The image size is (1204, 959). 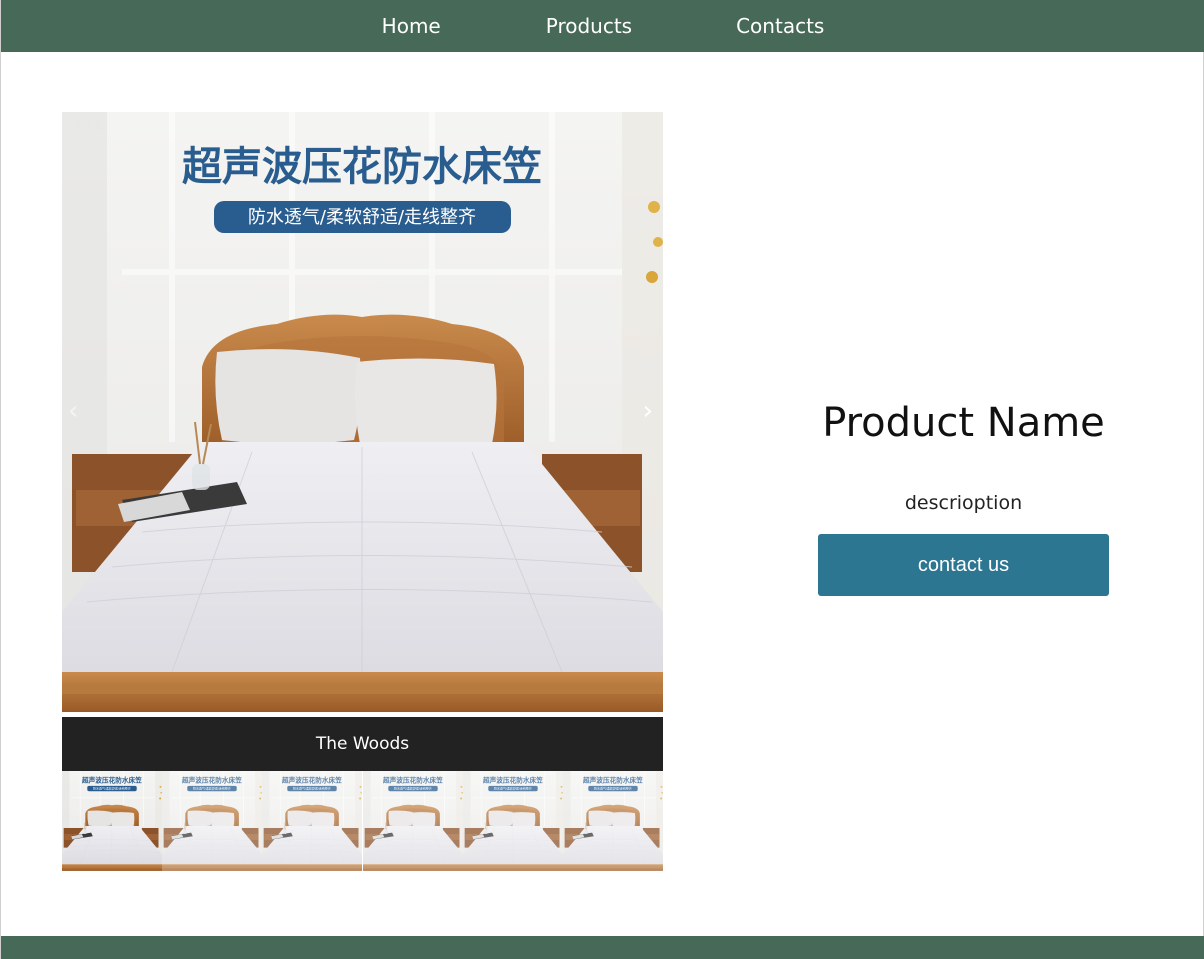 I want to click on thumbnail-3: 超声波压花防水床笠 防水透气/柔软舒适/走线整齐, so click(x=312, y=821).